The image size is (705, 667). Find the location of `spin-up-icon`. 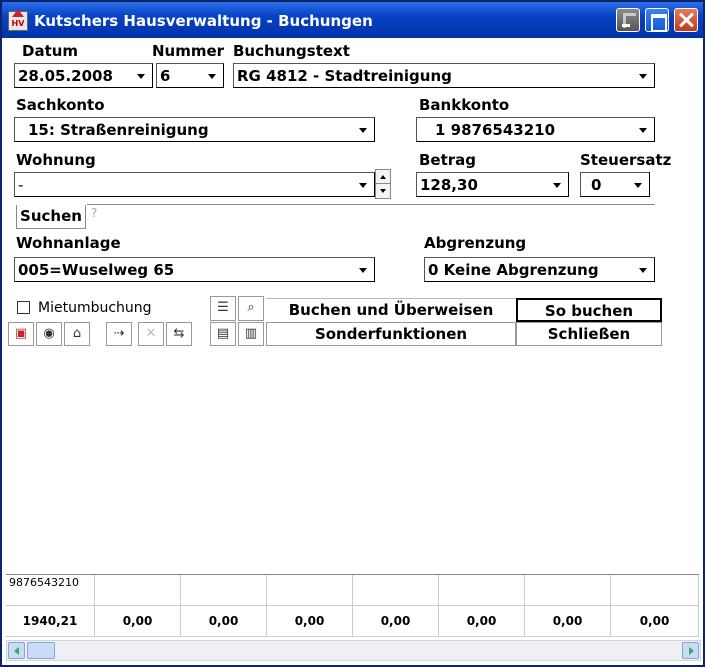

spin-up-icon is located at coordinates (383, 177).